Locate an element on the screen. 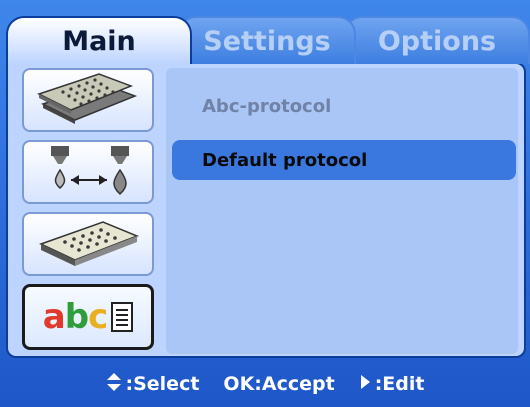  tab-options: Options is located at coordinates (437, 40).